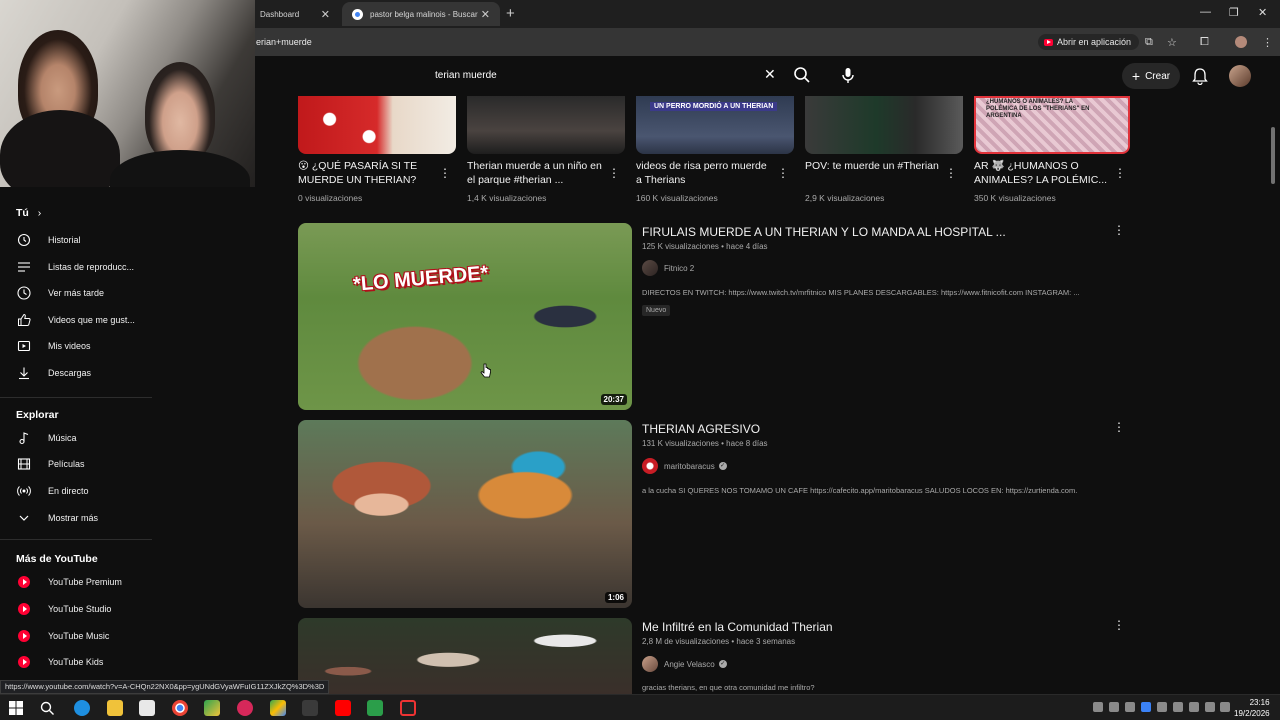  What do you see at coordinates (77, 438) in the screenshot?
I see `sidebar-item-music: Música` at bounding box center [77, 438].